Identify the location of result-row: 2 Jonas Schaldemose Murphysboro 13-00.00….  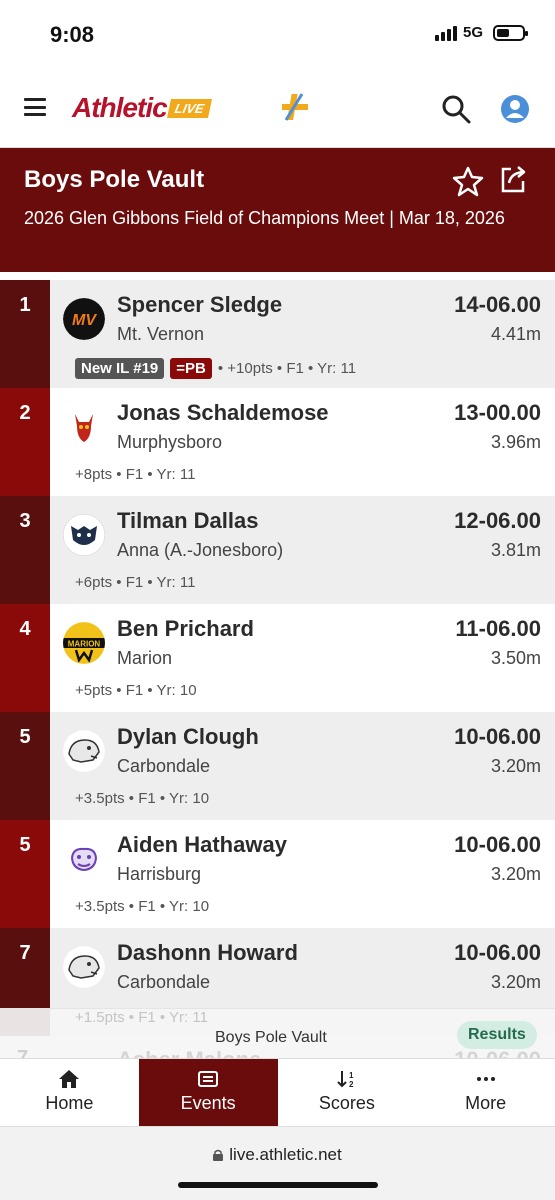
(277, 442).